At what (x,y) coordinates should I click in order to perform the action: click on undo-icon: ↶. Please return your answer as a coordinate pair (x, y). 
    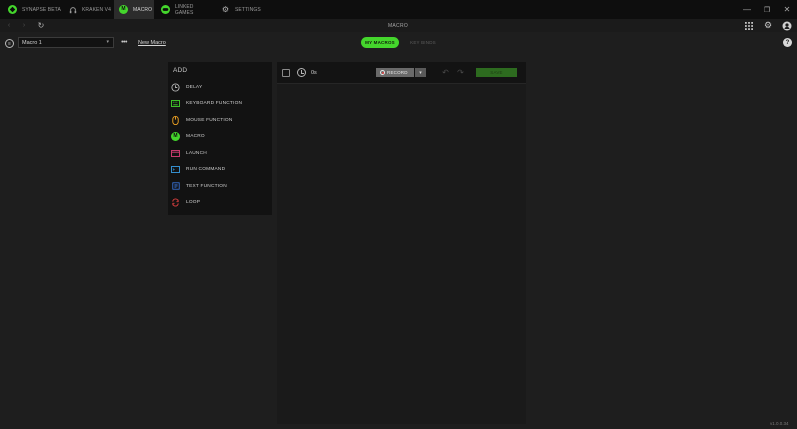
    Looking at the image, I should click on (445, 72).